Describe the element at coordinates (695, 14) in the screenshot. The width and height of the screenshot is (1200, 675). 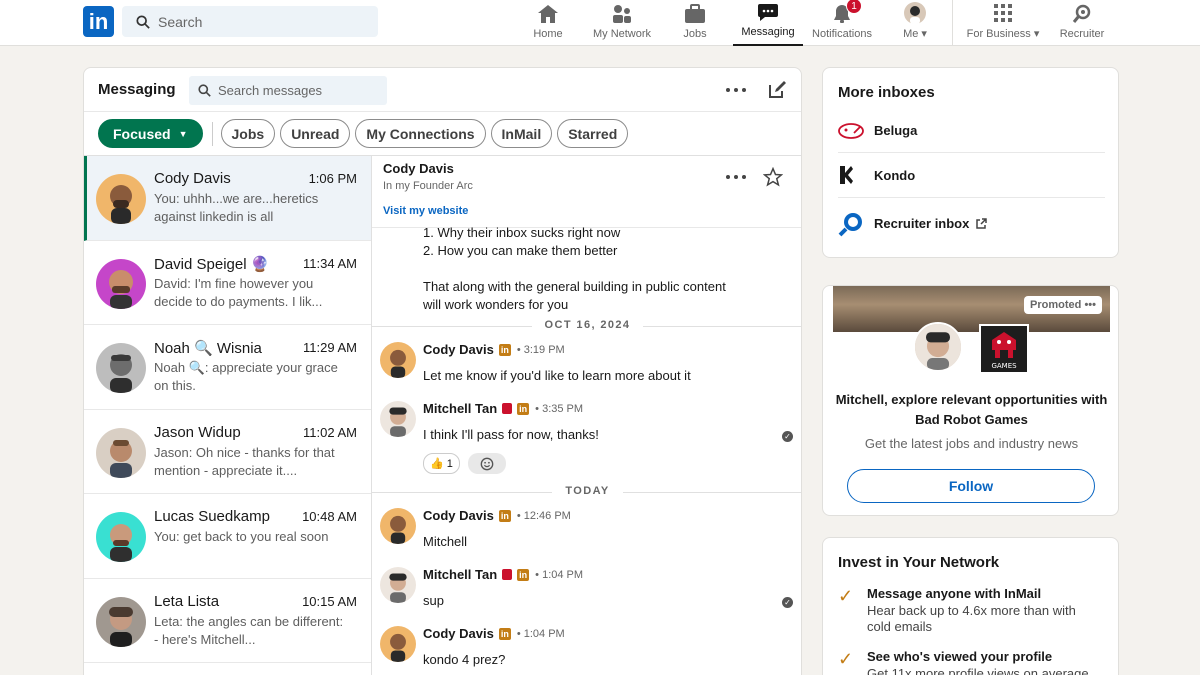
I see `briefcase-icon` at that location.